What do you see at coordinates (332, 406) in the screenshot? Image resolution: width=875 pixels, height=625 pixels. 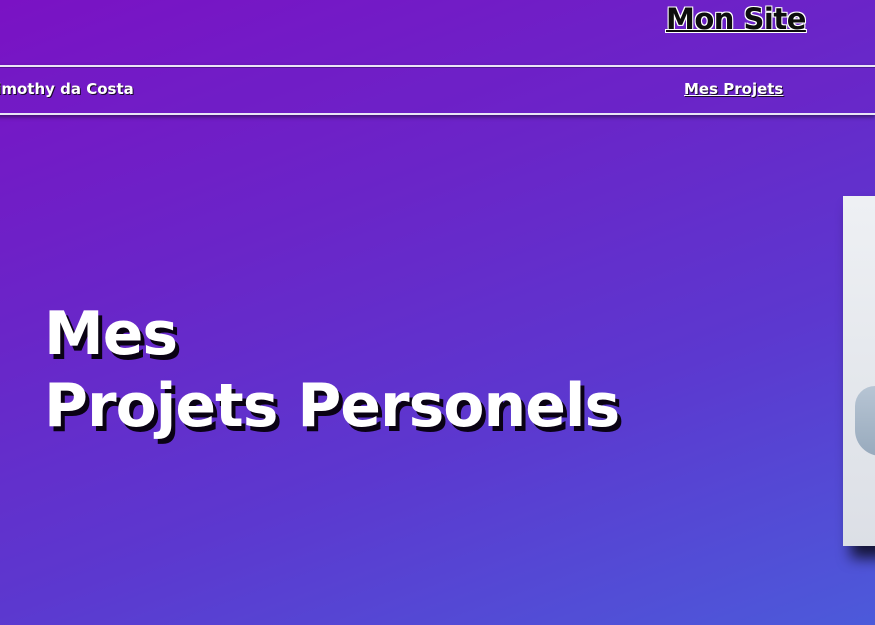 I see `hero-heading-line-2: Projets Personels` at bounding box center [332, 406].